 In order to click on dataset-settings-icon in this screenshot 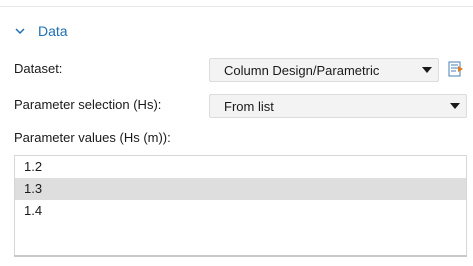, I will do `click(456, 69)`.